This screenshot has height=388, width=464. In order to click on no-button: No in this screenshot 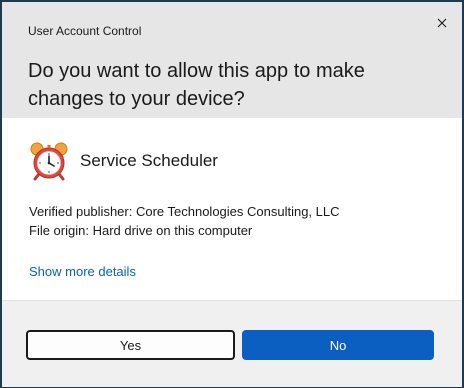, I will do `click(338, 345)`.